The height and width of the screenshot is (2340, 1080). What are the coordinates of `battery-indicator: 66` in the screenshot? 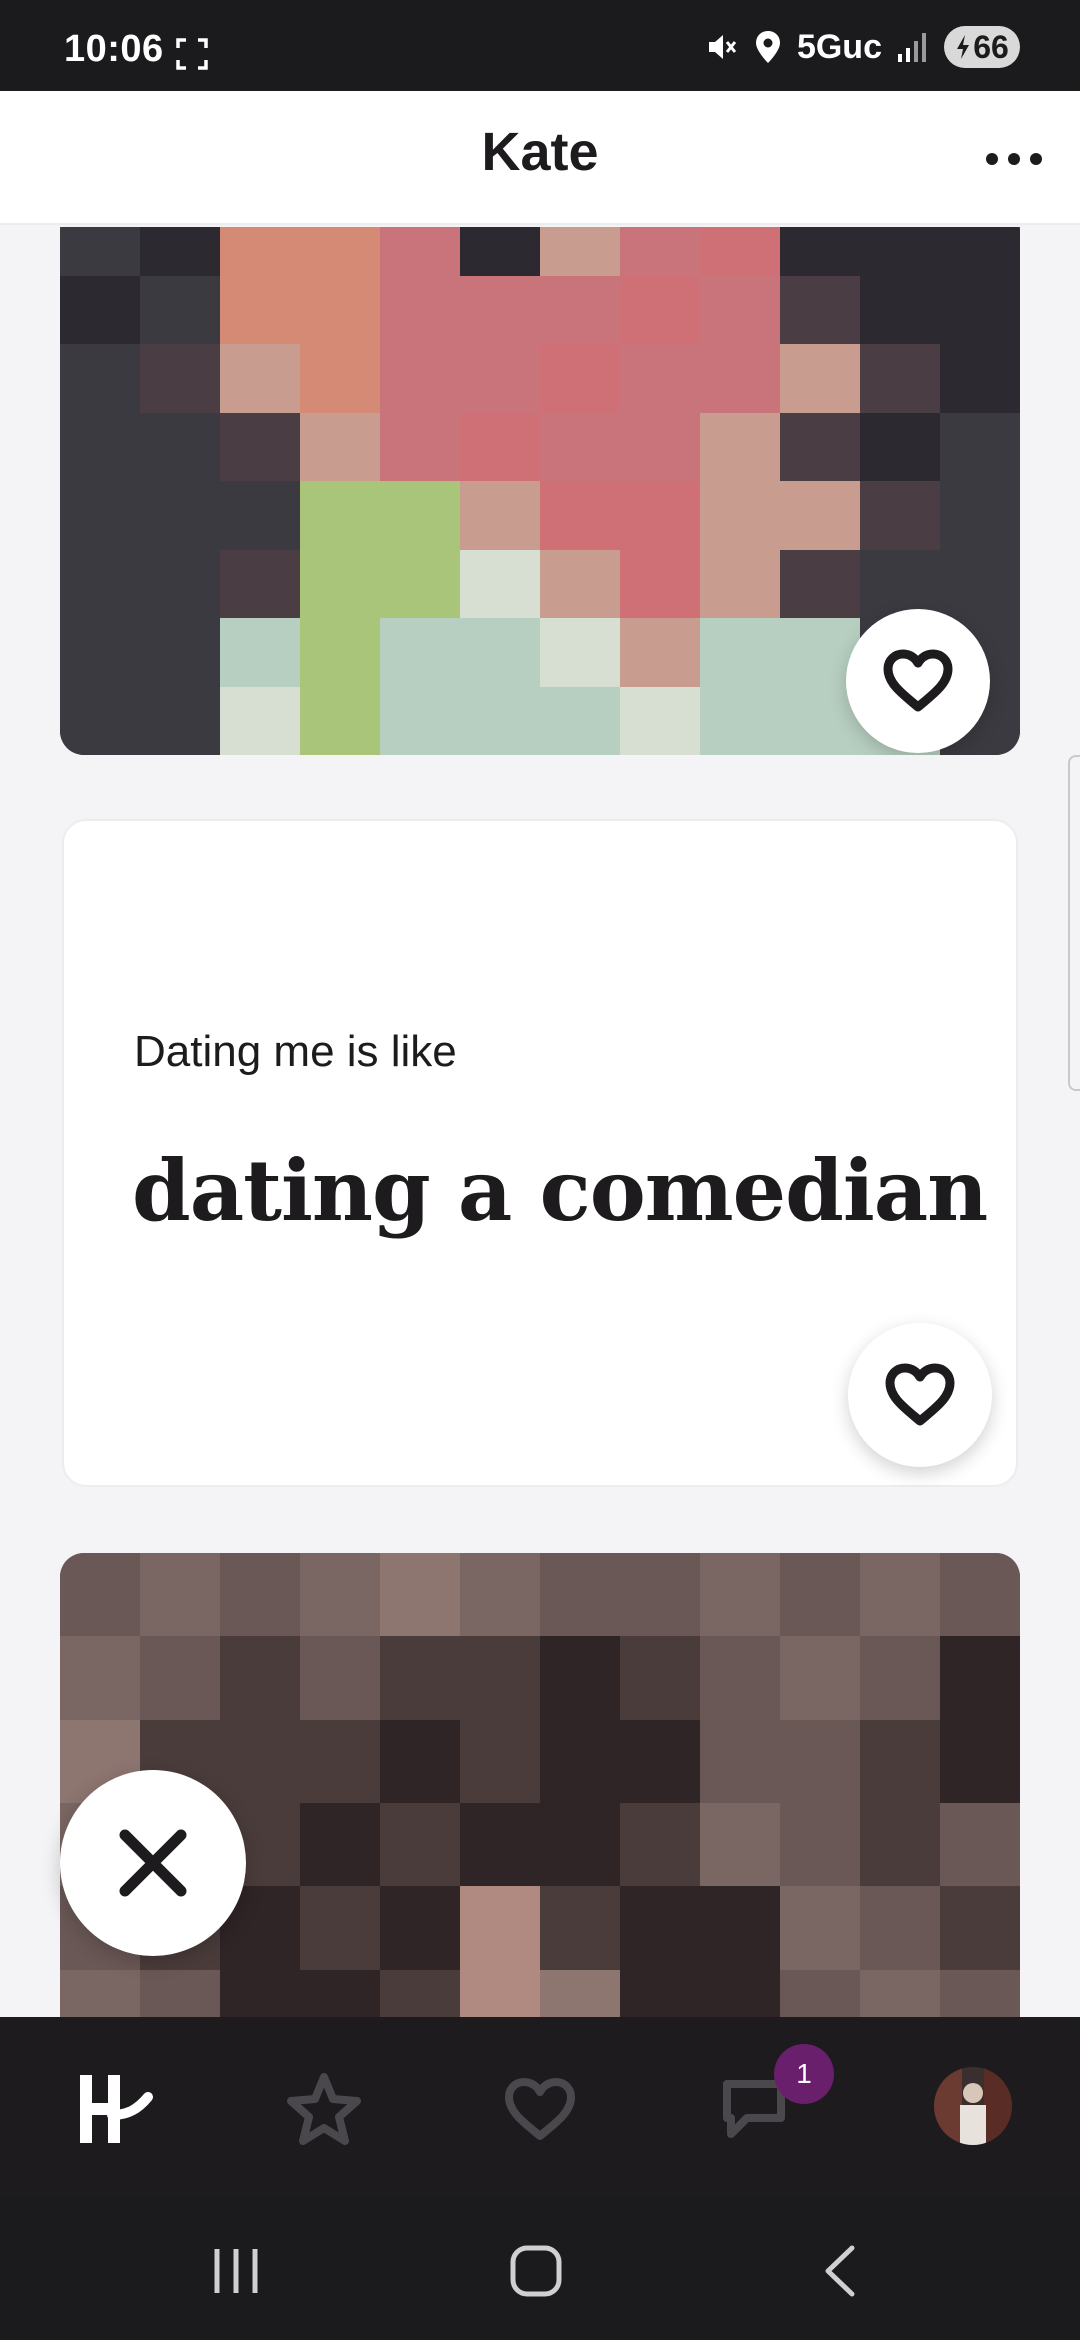 It's located at (982, 47).